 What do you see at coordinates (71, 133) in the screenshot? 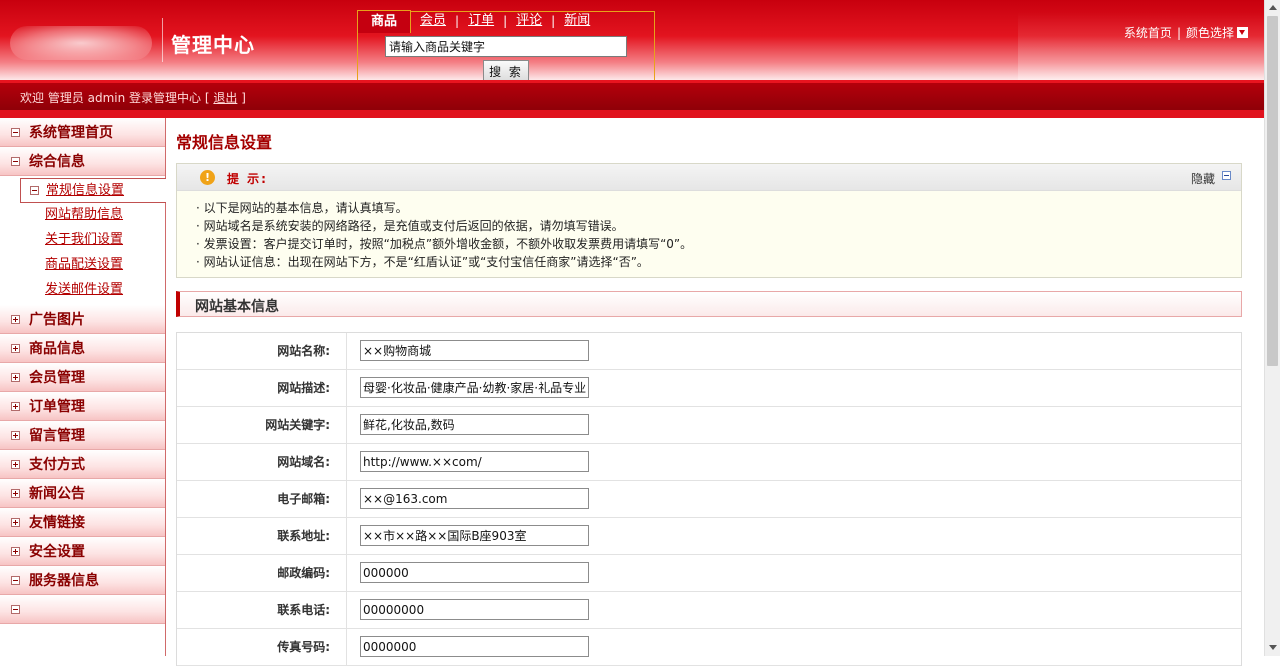
I see `sidebar-group-label: 系统管理首页` at bounding box center [71, 133].